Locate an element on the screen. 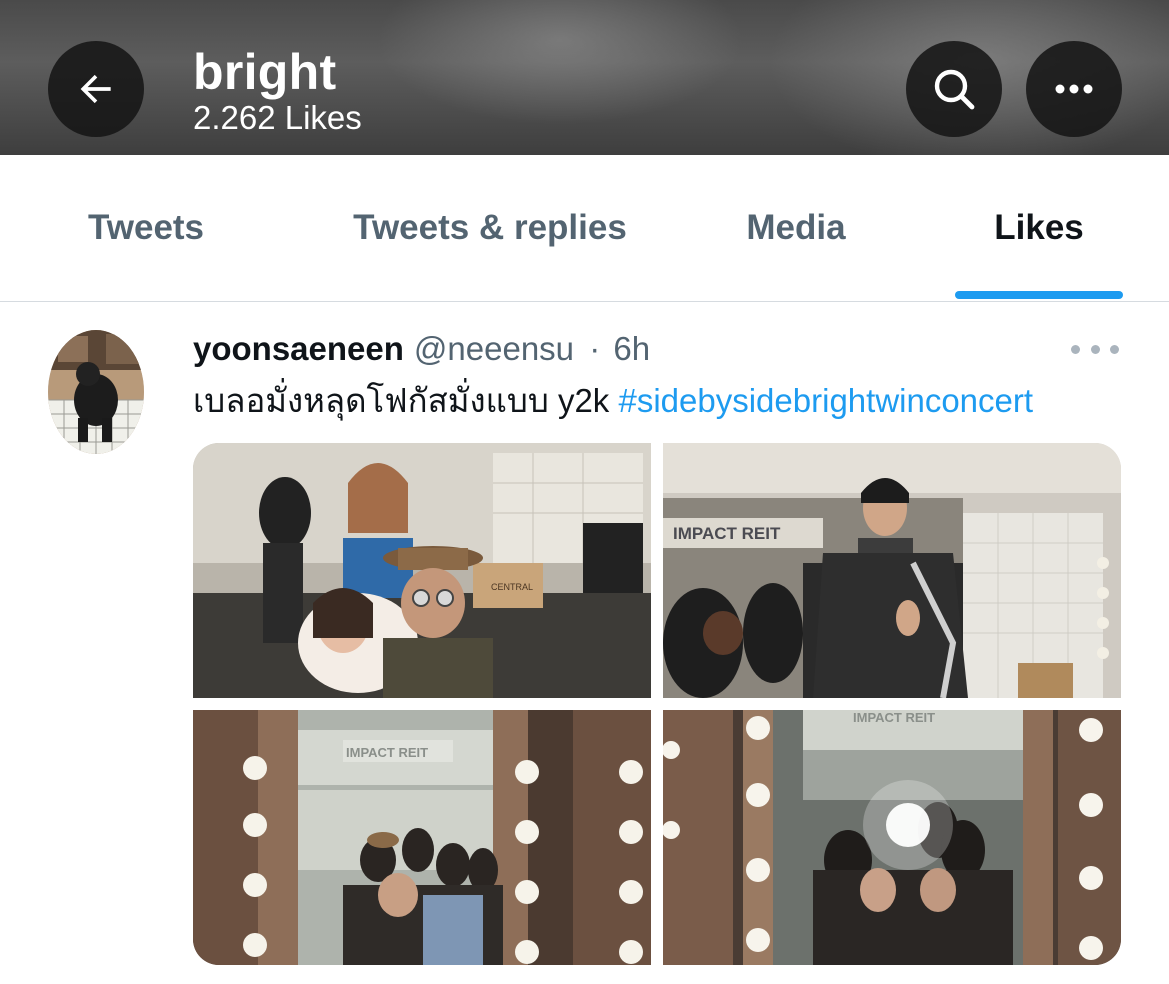 The height and width of the screenshot is (984, 1169). hashtag-link: #sidebysidebrightwinconcert is located at coordinates (825, 400).